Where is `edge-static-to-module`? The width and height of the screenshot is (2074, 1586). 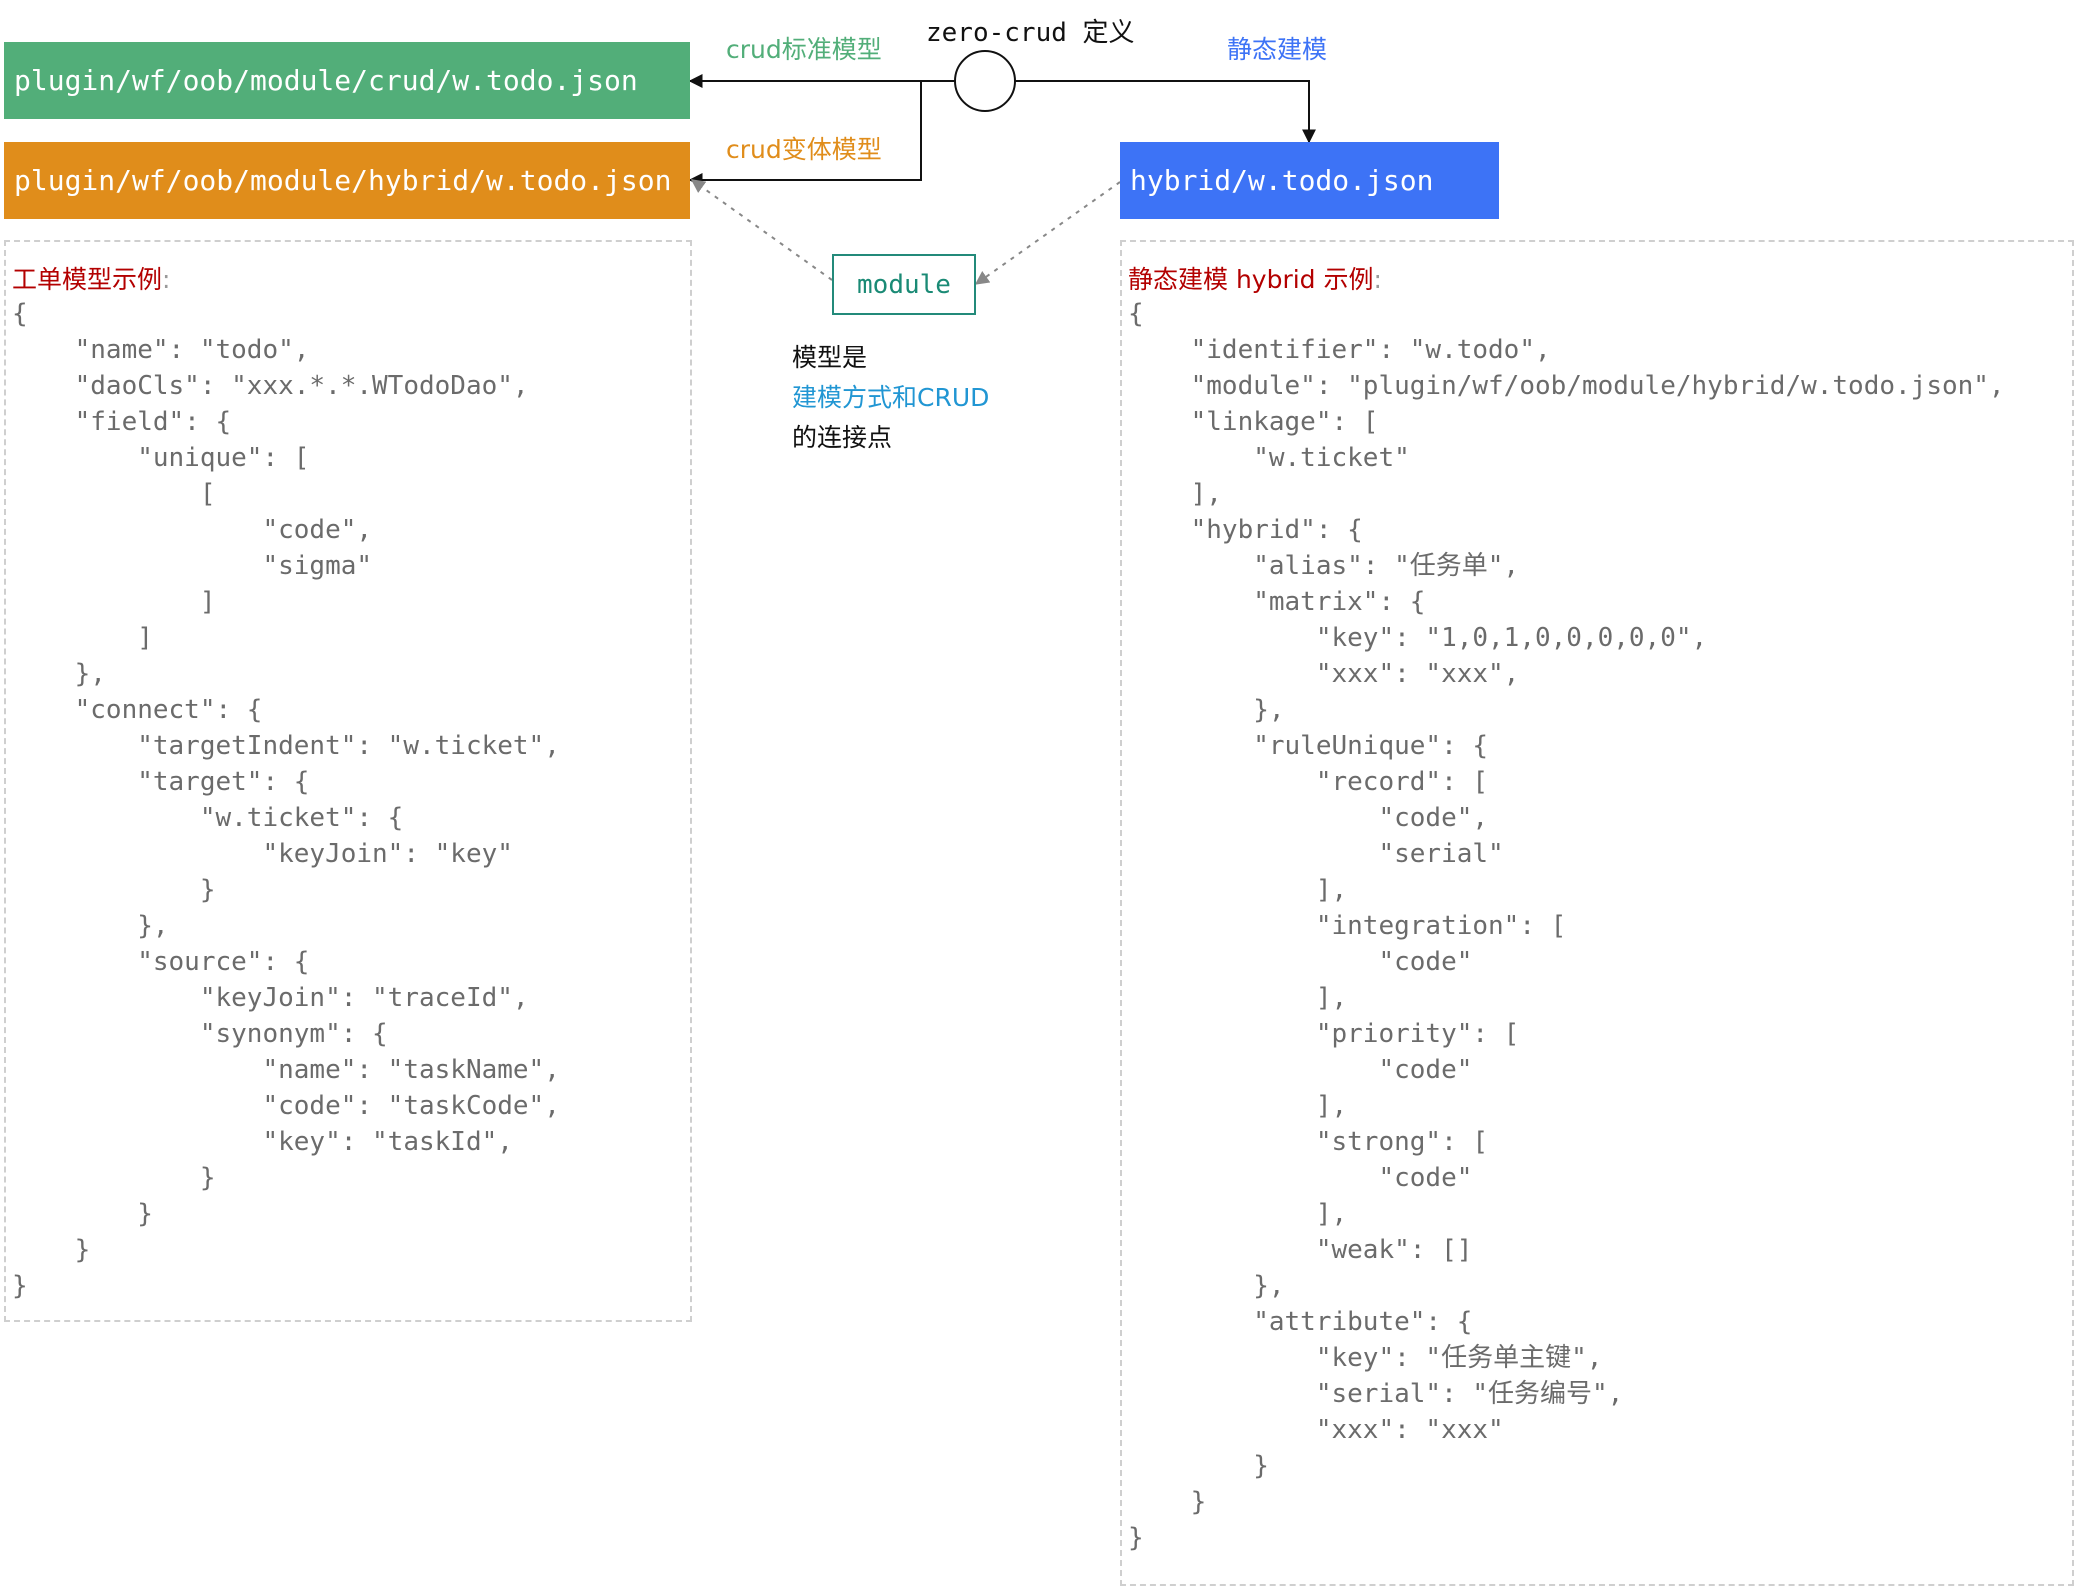 edge-static-to-module is located at coordinates (1047, 233).